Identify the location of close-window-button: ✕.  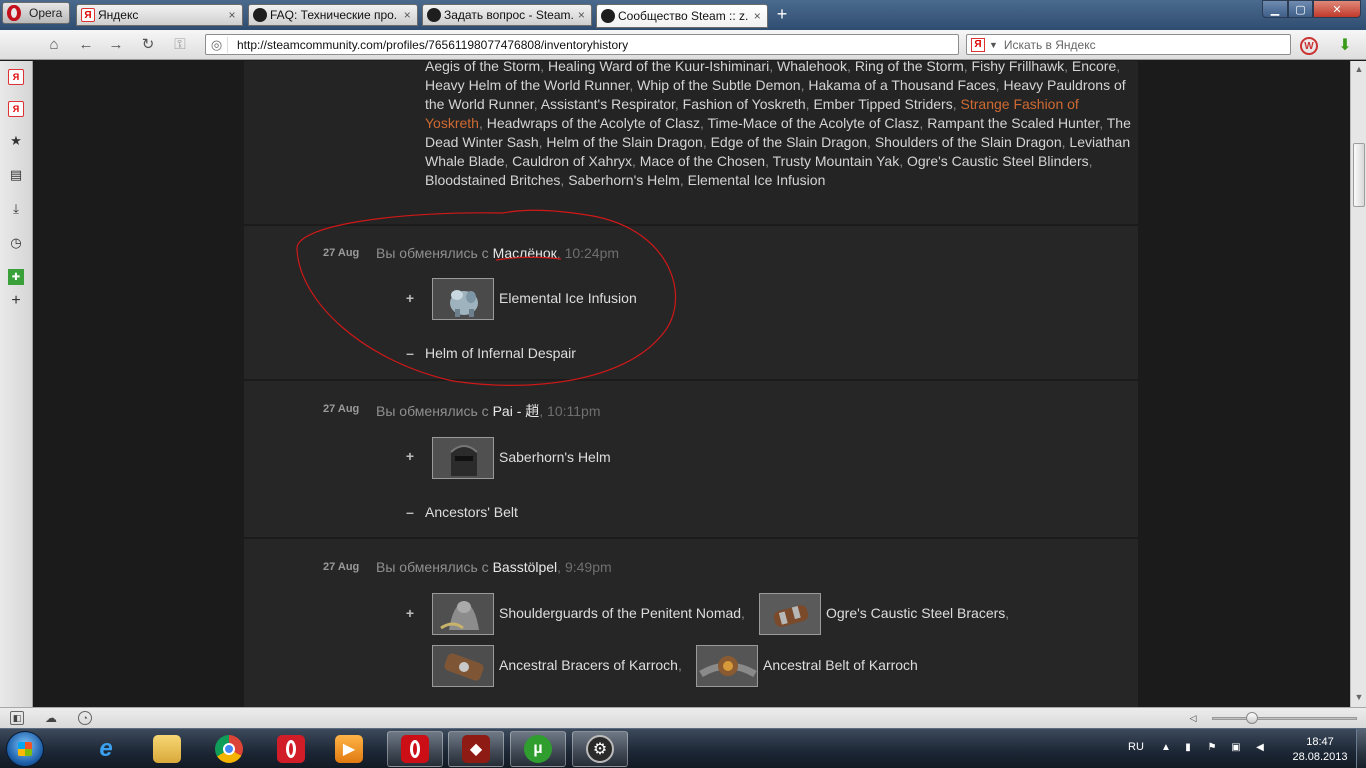
(1337, 9).